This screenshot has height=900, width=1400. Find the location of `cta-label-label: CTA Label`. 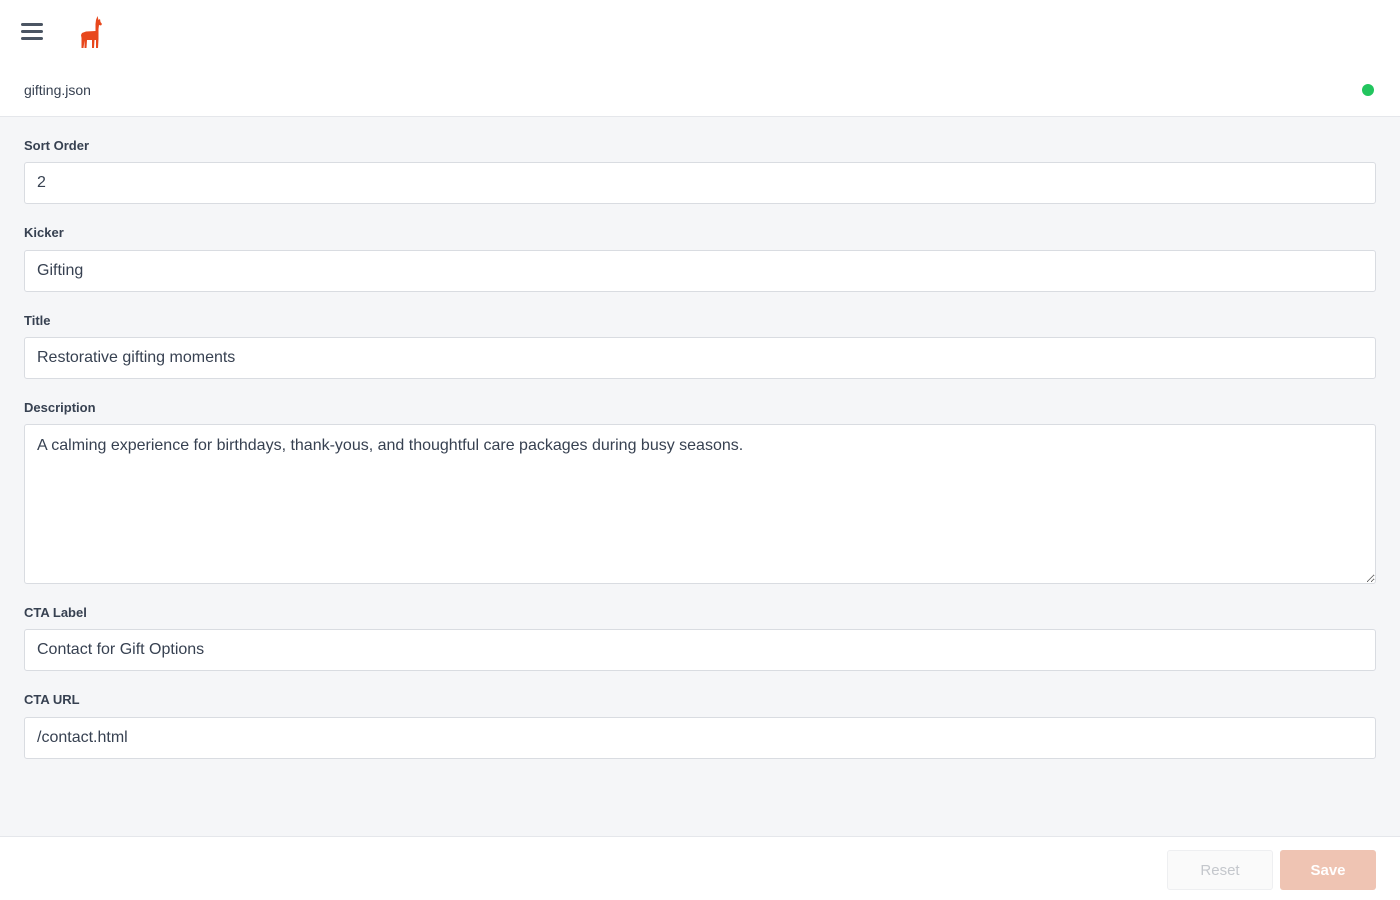

cta-label-label: CTA Label is located at coordinates (55, 612).